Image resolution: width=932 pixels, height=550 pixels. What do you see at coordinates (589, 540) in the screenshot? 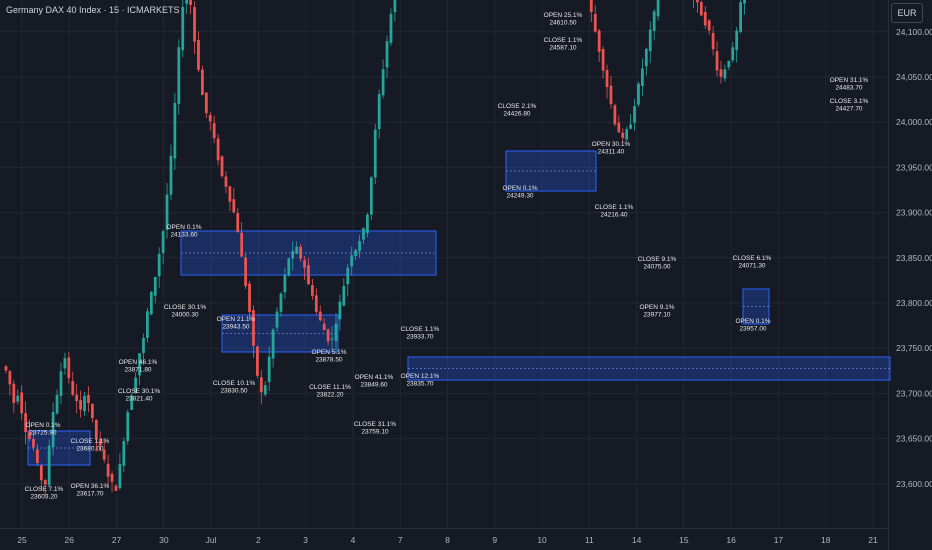
I see `x-tick-label: 11` at bounding box center [589, 540].